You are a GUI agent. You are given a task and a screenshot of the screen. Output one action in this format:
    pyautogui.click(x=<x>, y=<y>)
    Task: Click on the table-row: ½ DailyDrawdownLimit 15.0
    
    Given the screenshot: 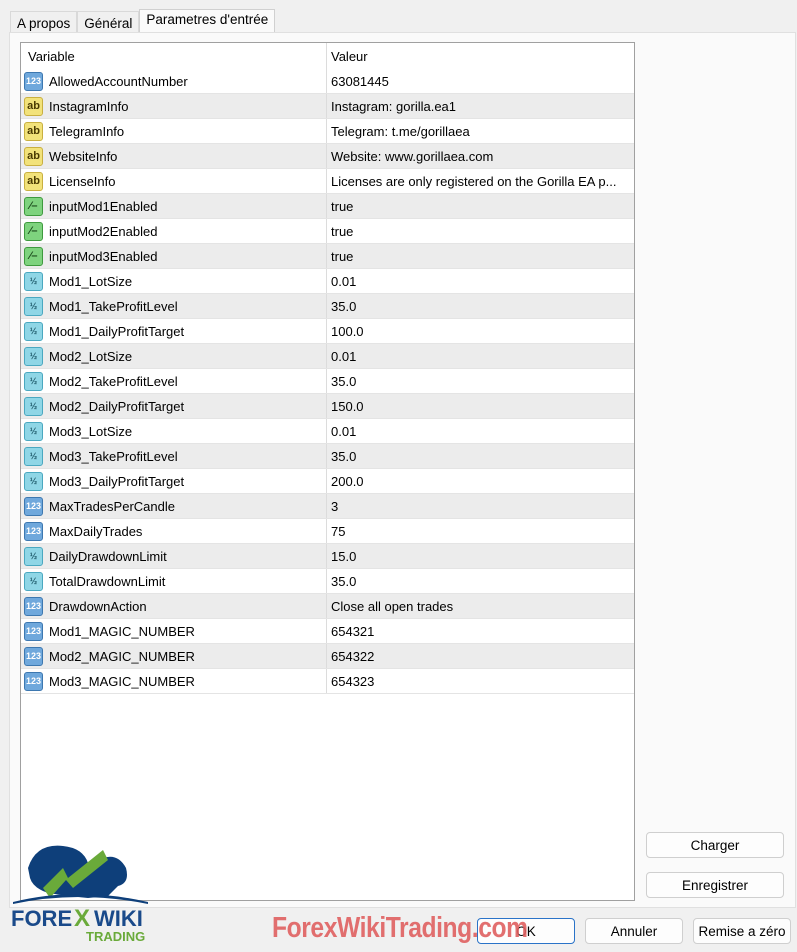 What is the action you would take?
    pyautogui.click(x=327, y=556)
    